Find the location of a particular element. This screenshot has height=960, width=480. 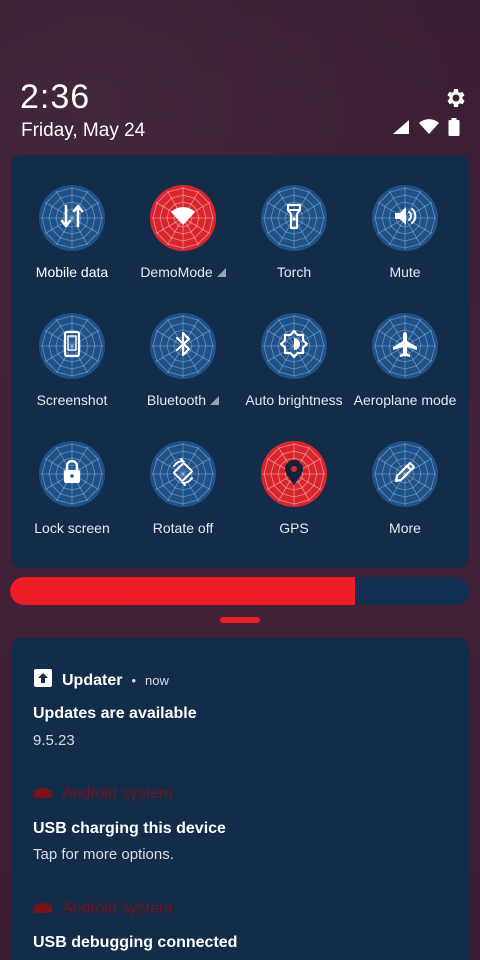

tile-label: DemoMode is located at coordinates (183, 272).